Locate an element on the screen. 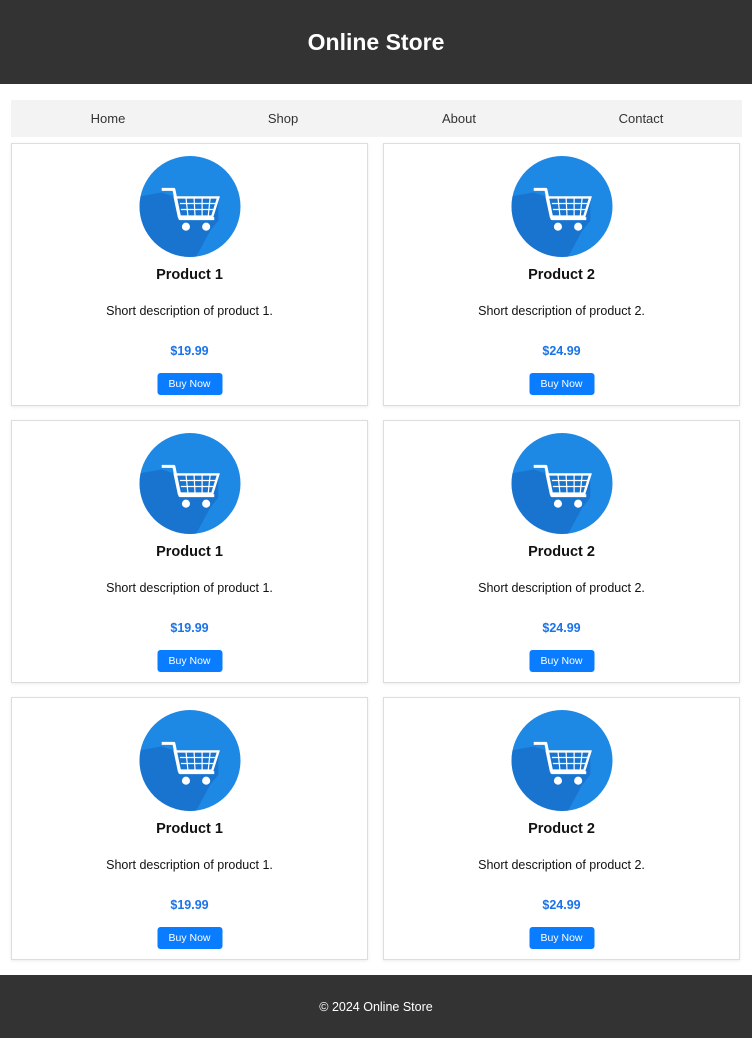 Image resolution: width=752 pixels, height=1038 pixels. nav-item-contact: Contact is located at coordinates (641, 118).